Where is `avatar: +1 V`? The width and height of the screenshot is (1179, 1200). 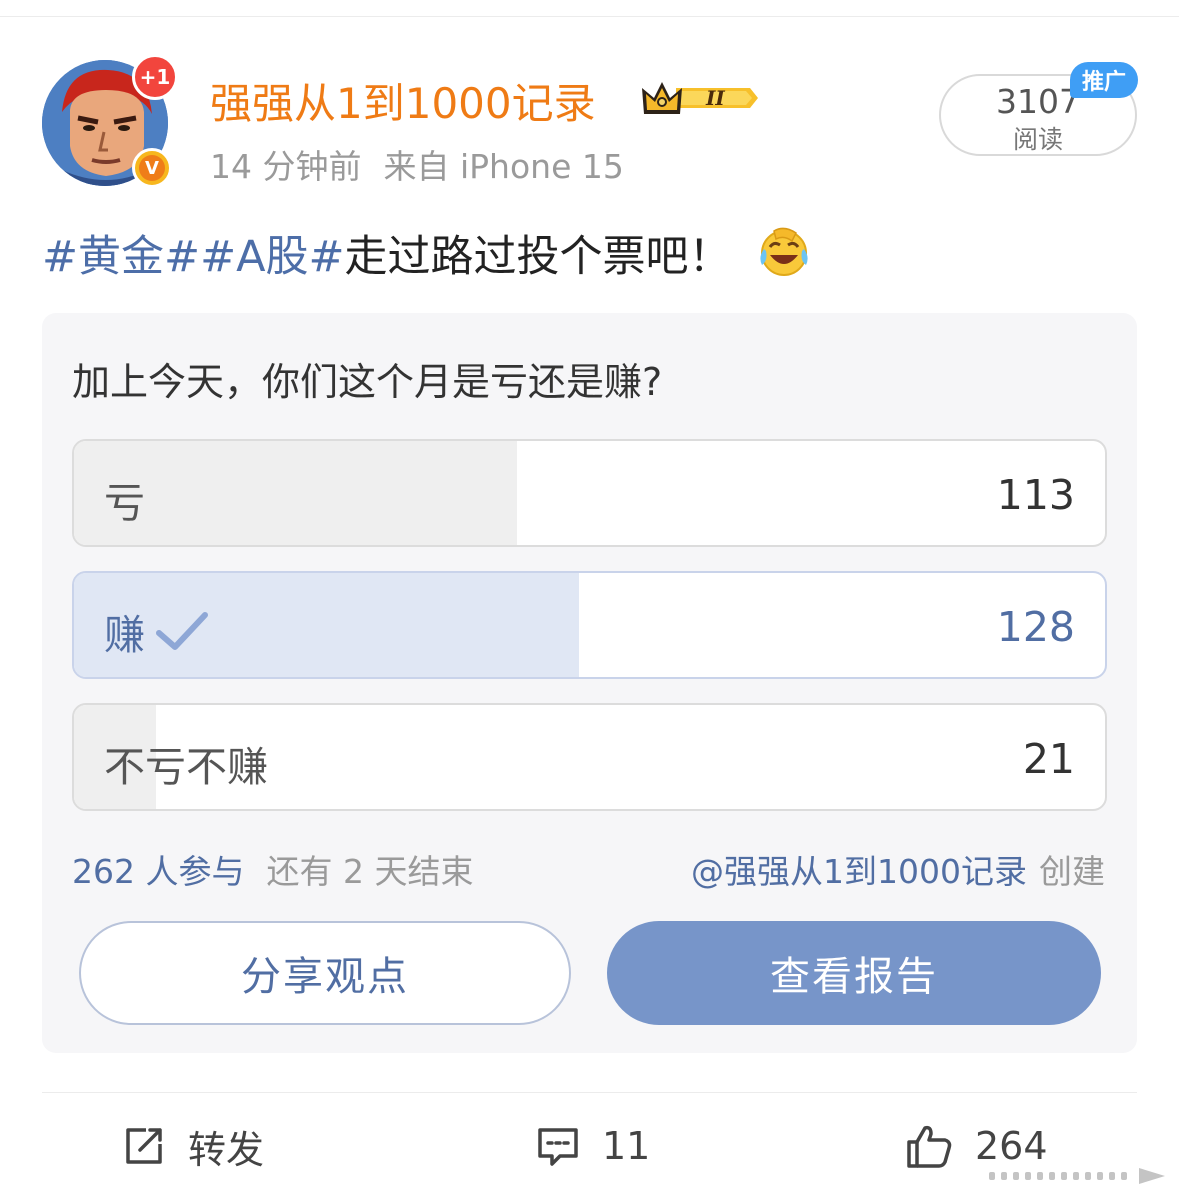
avatar: +1 V is located at coordinates (110, 121).